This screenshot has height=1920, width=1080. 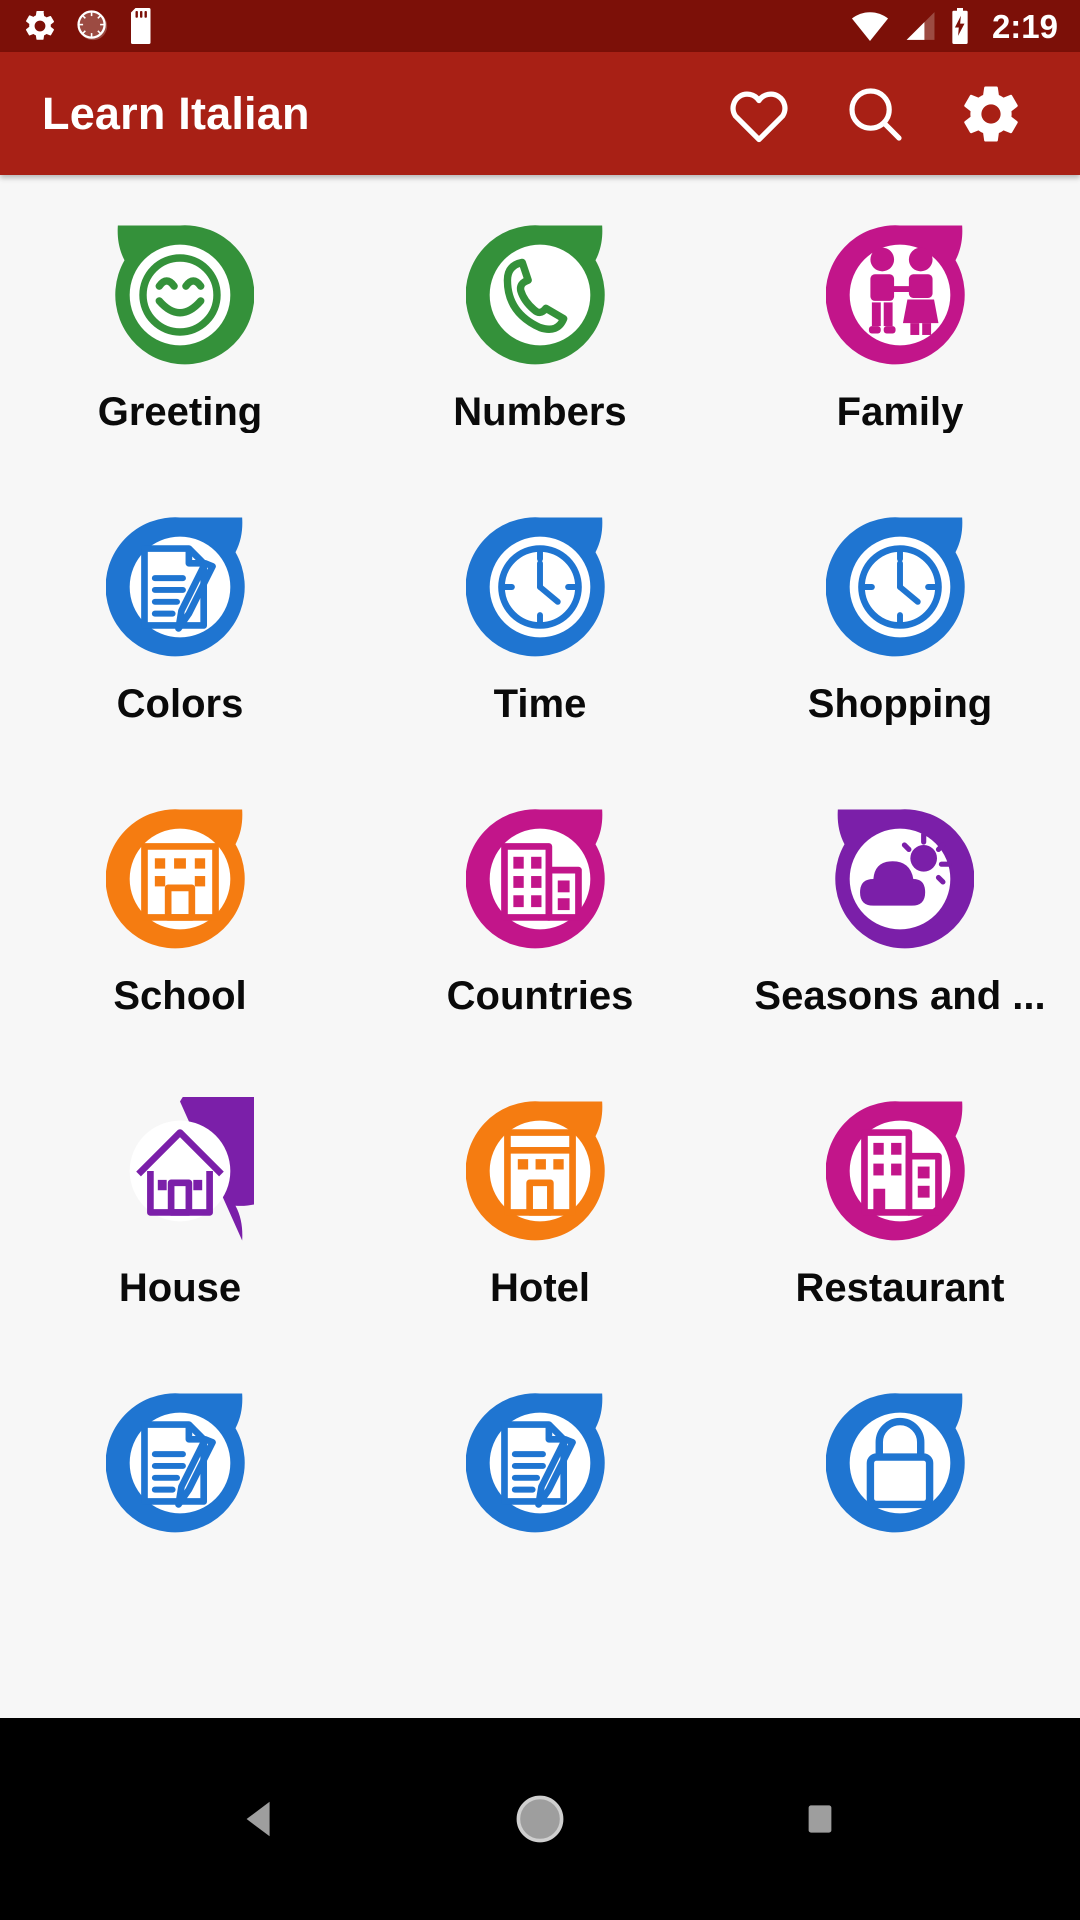 I want to click on system-navigation-bar, so click(x=540, y=1819).